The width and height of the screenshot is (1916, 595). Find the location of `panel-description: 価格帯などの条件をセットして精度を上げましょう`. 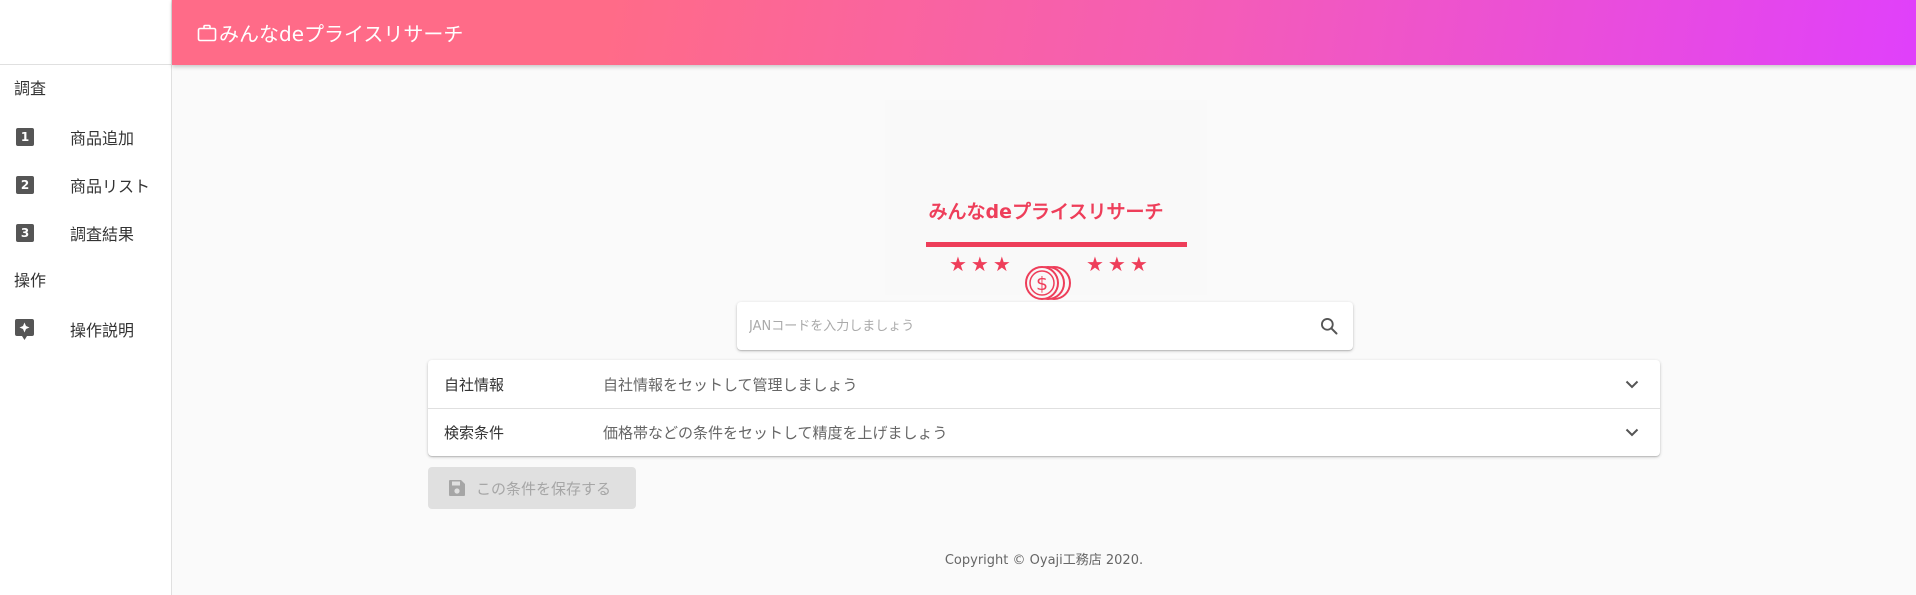

panel-description: 価格帯などの条件をセットして精度を上げましょう is located at coordinates (775, 433).